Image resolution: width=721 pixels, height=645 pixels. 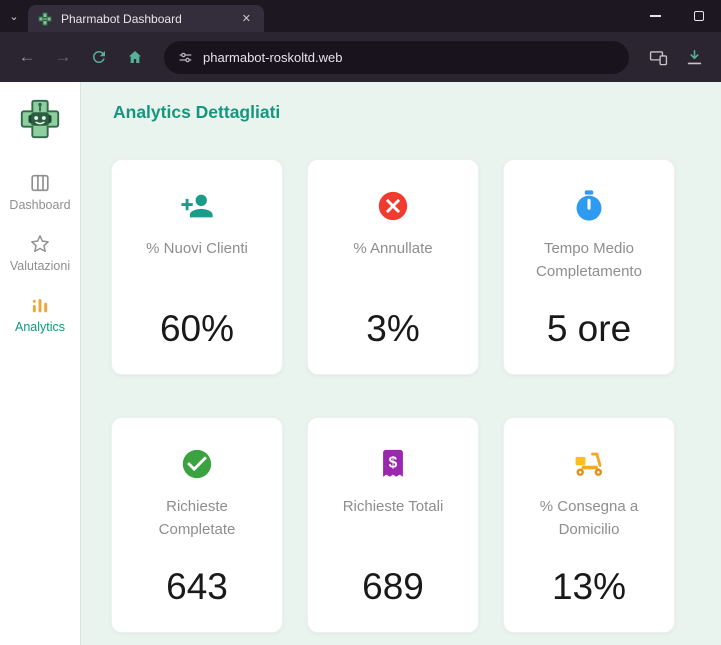 What do you see at coordinates (393, 506) in the screenshot?
I see `stat-label: Richieste Totali` at bounding box center [393, 506].